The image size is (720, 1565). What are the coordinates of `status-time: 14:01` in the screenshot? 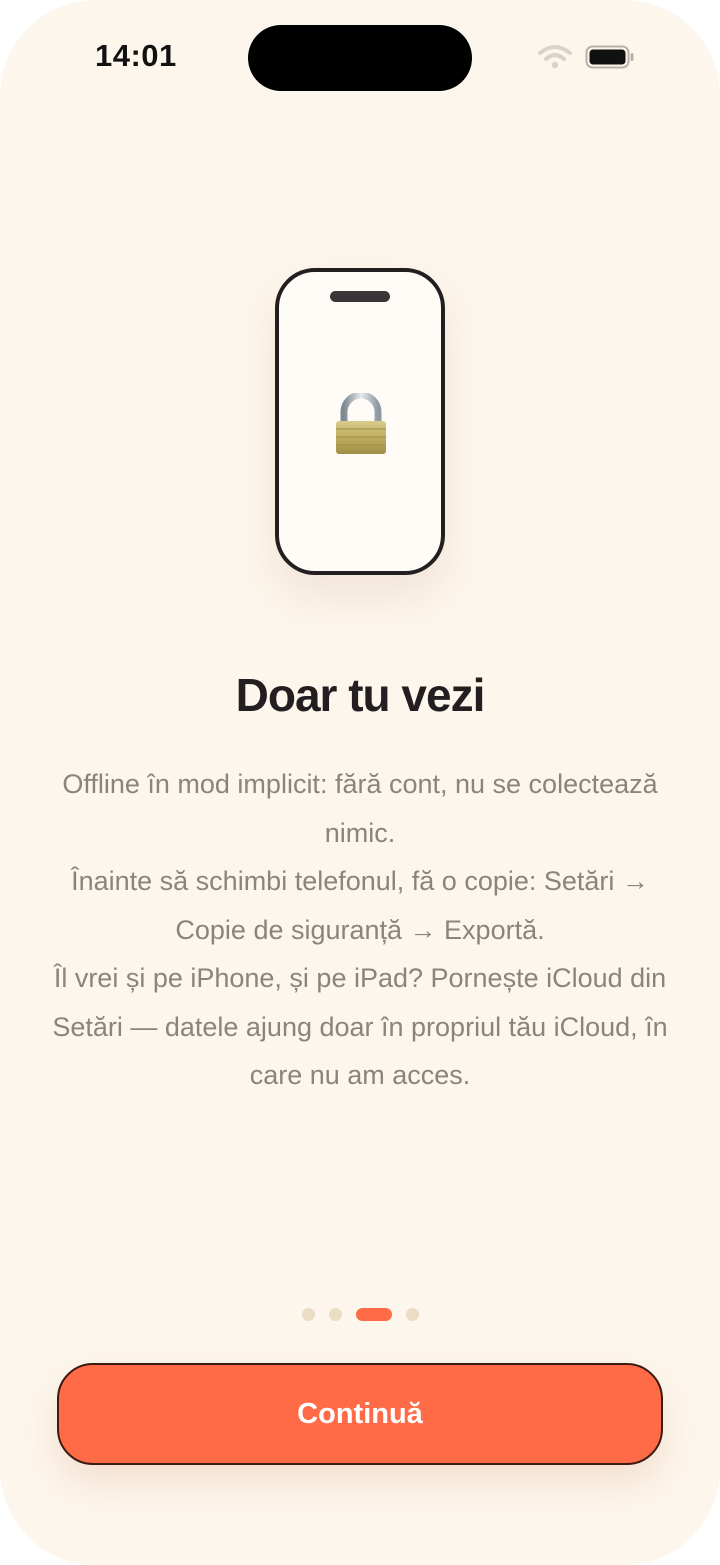 It's located at (136, 55).